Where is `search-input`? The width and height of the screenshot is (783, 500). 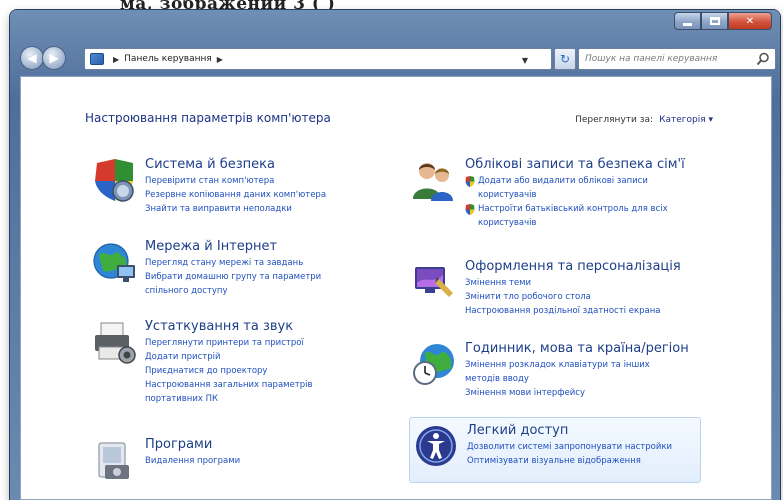 search-input is located at coordinates (665, 59).